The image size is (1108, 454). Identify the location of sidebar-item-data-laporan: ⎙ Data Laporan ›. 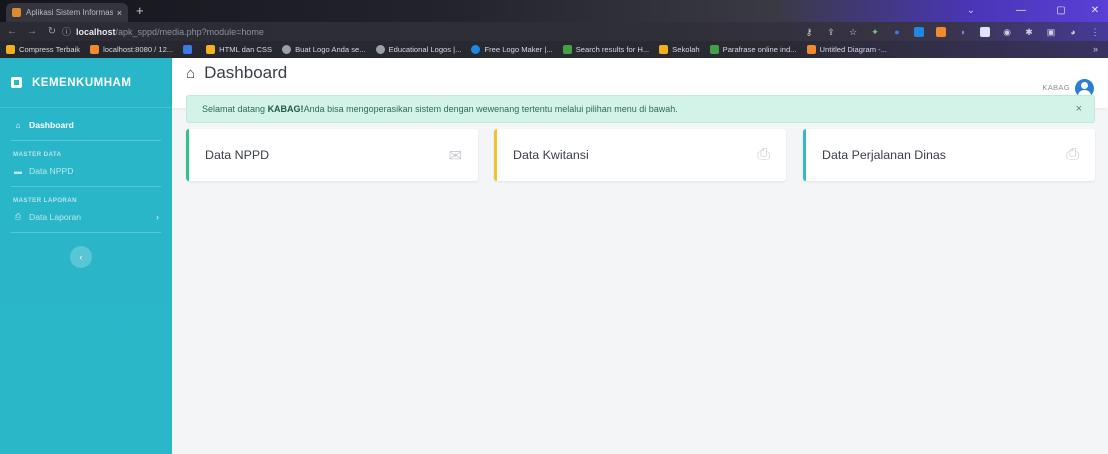
(86, 217).